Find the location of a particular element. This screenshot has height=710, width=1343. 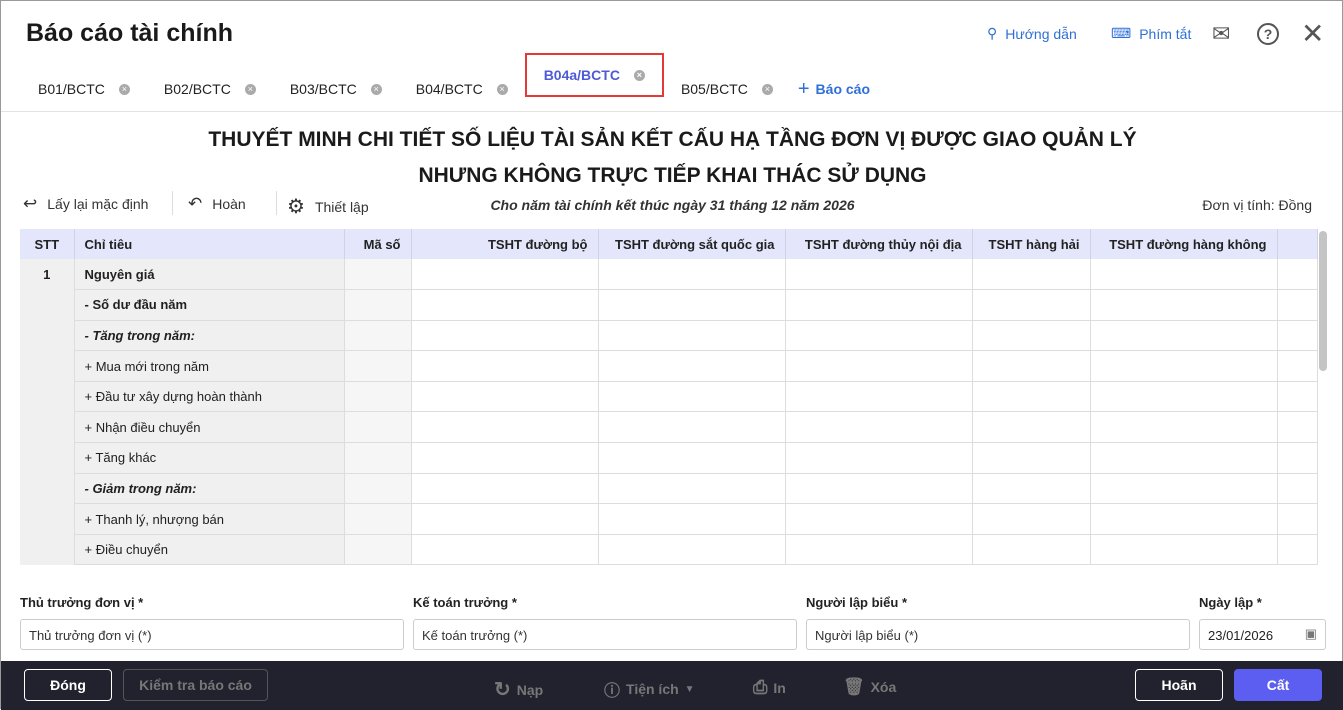

tab-b01: B01/BCTC × is located at coordinates (84, 89).